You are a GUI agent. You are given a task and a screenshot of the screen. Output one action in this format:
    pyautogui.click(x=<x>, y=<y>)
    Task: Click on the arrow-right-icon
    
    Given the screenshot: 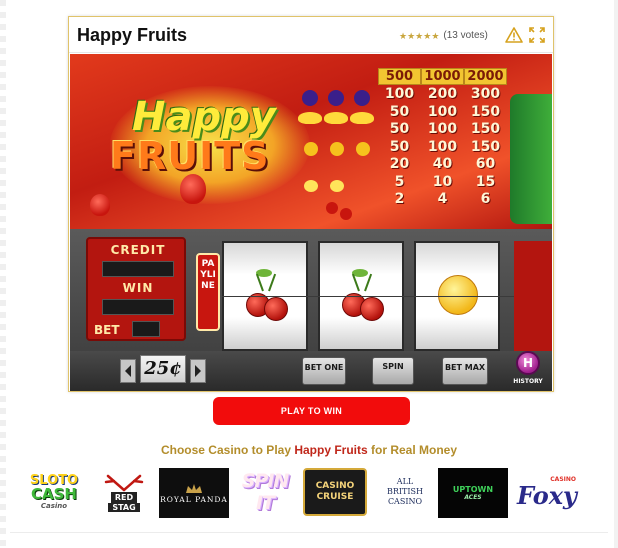 What is the action you would take?
    pyautogui.click(x=198, y=371)
    